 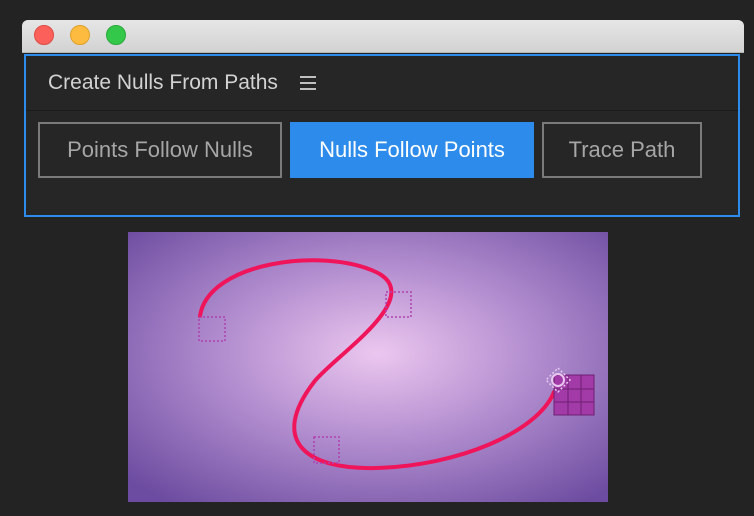 What do you see at coordinates (383, 36) in the screenshot?
I see `window-titlebar` at bounding box center [383, 36].